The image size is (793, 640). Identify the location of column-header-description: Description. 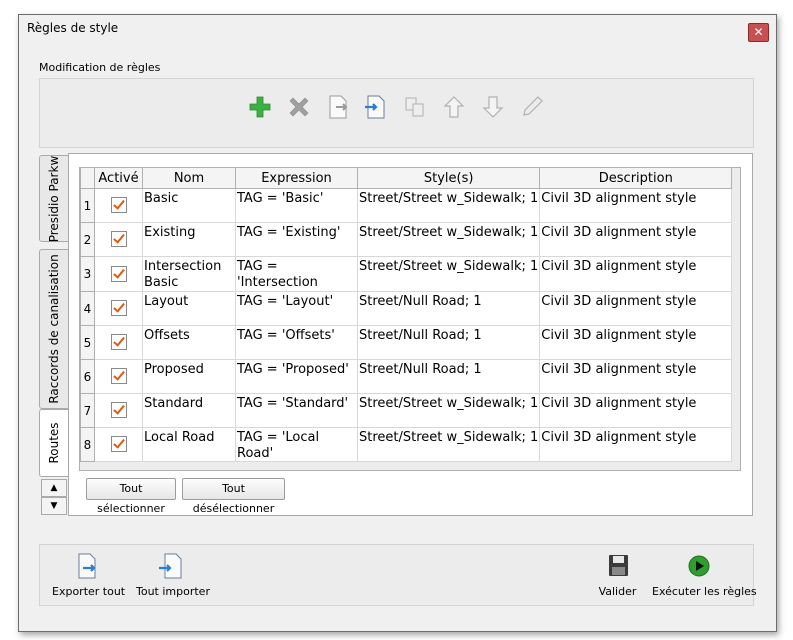
(636, 178).